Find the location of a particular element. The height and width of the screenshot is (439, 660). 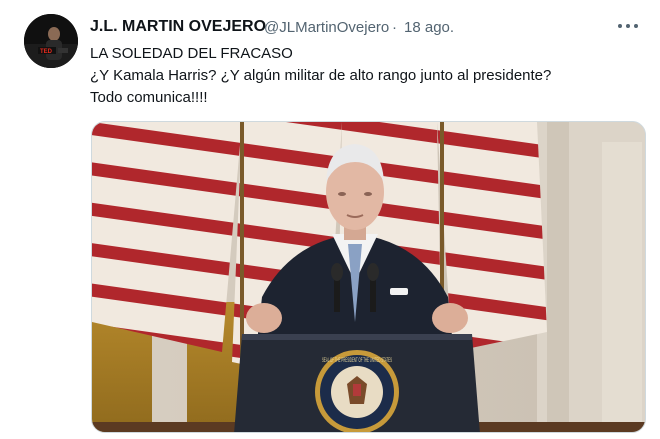

tweet-date: 18 ago. is located at coordinates (429, 27).